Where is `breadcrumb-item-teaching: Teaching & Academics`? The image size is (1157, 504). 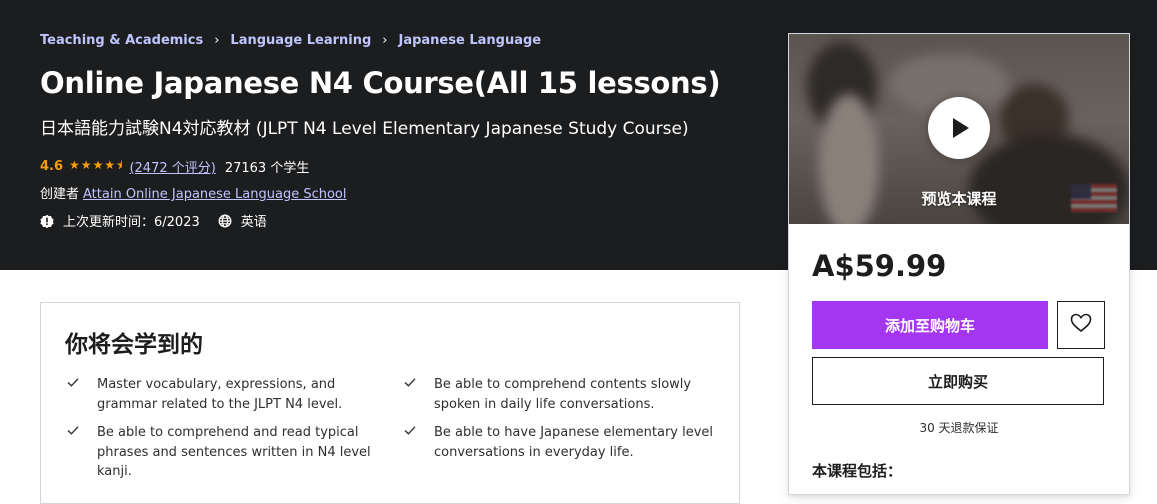
breadcrumb-item-teaching: Teaching & Academics is located at coordinates (121, 40).